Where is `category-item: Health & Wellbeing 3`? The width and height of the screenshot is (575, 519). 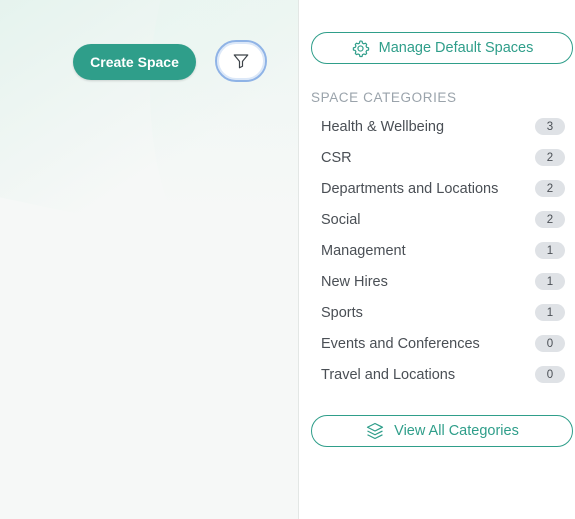 category-item: Health & Wellbeing 3 is located at coordinates (443, 126).